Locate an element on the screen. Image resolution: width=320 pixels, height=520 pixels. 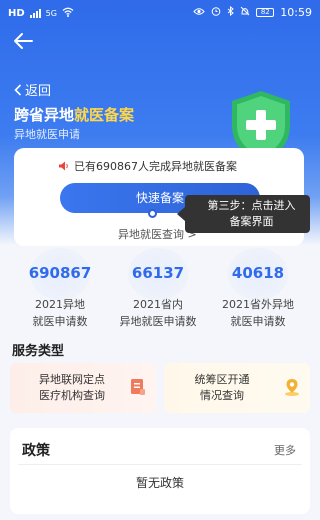
service-card-institution-query: 异地联网定点 医疗机构查询 is located at coordinates (83, 388).